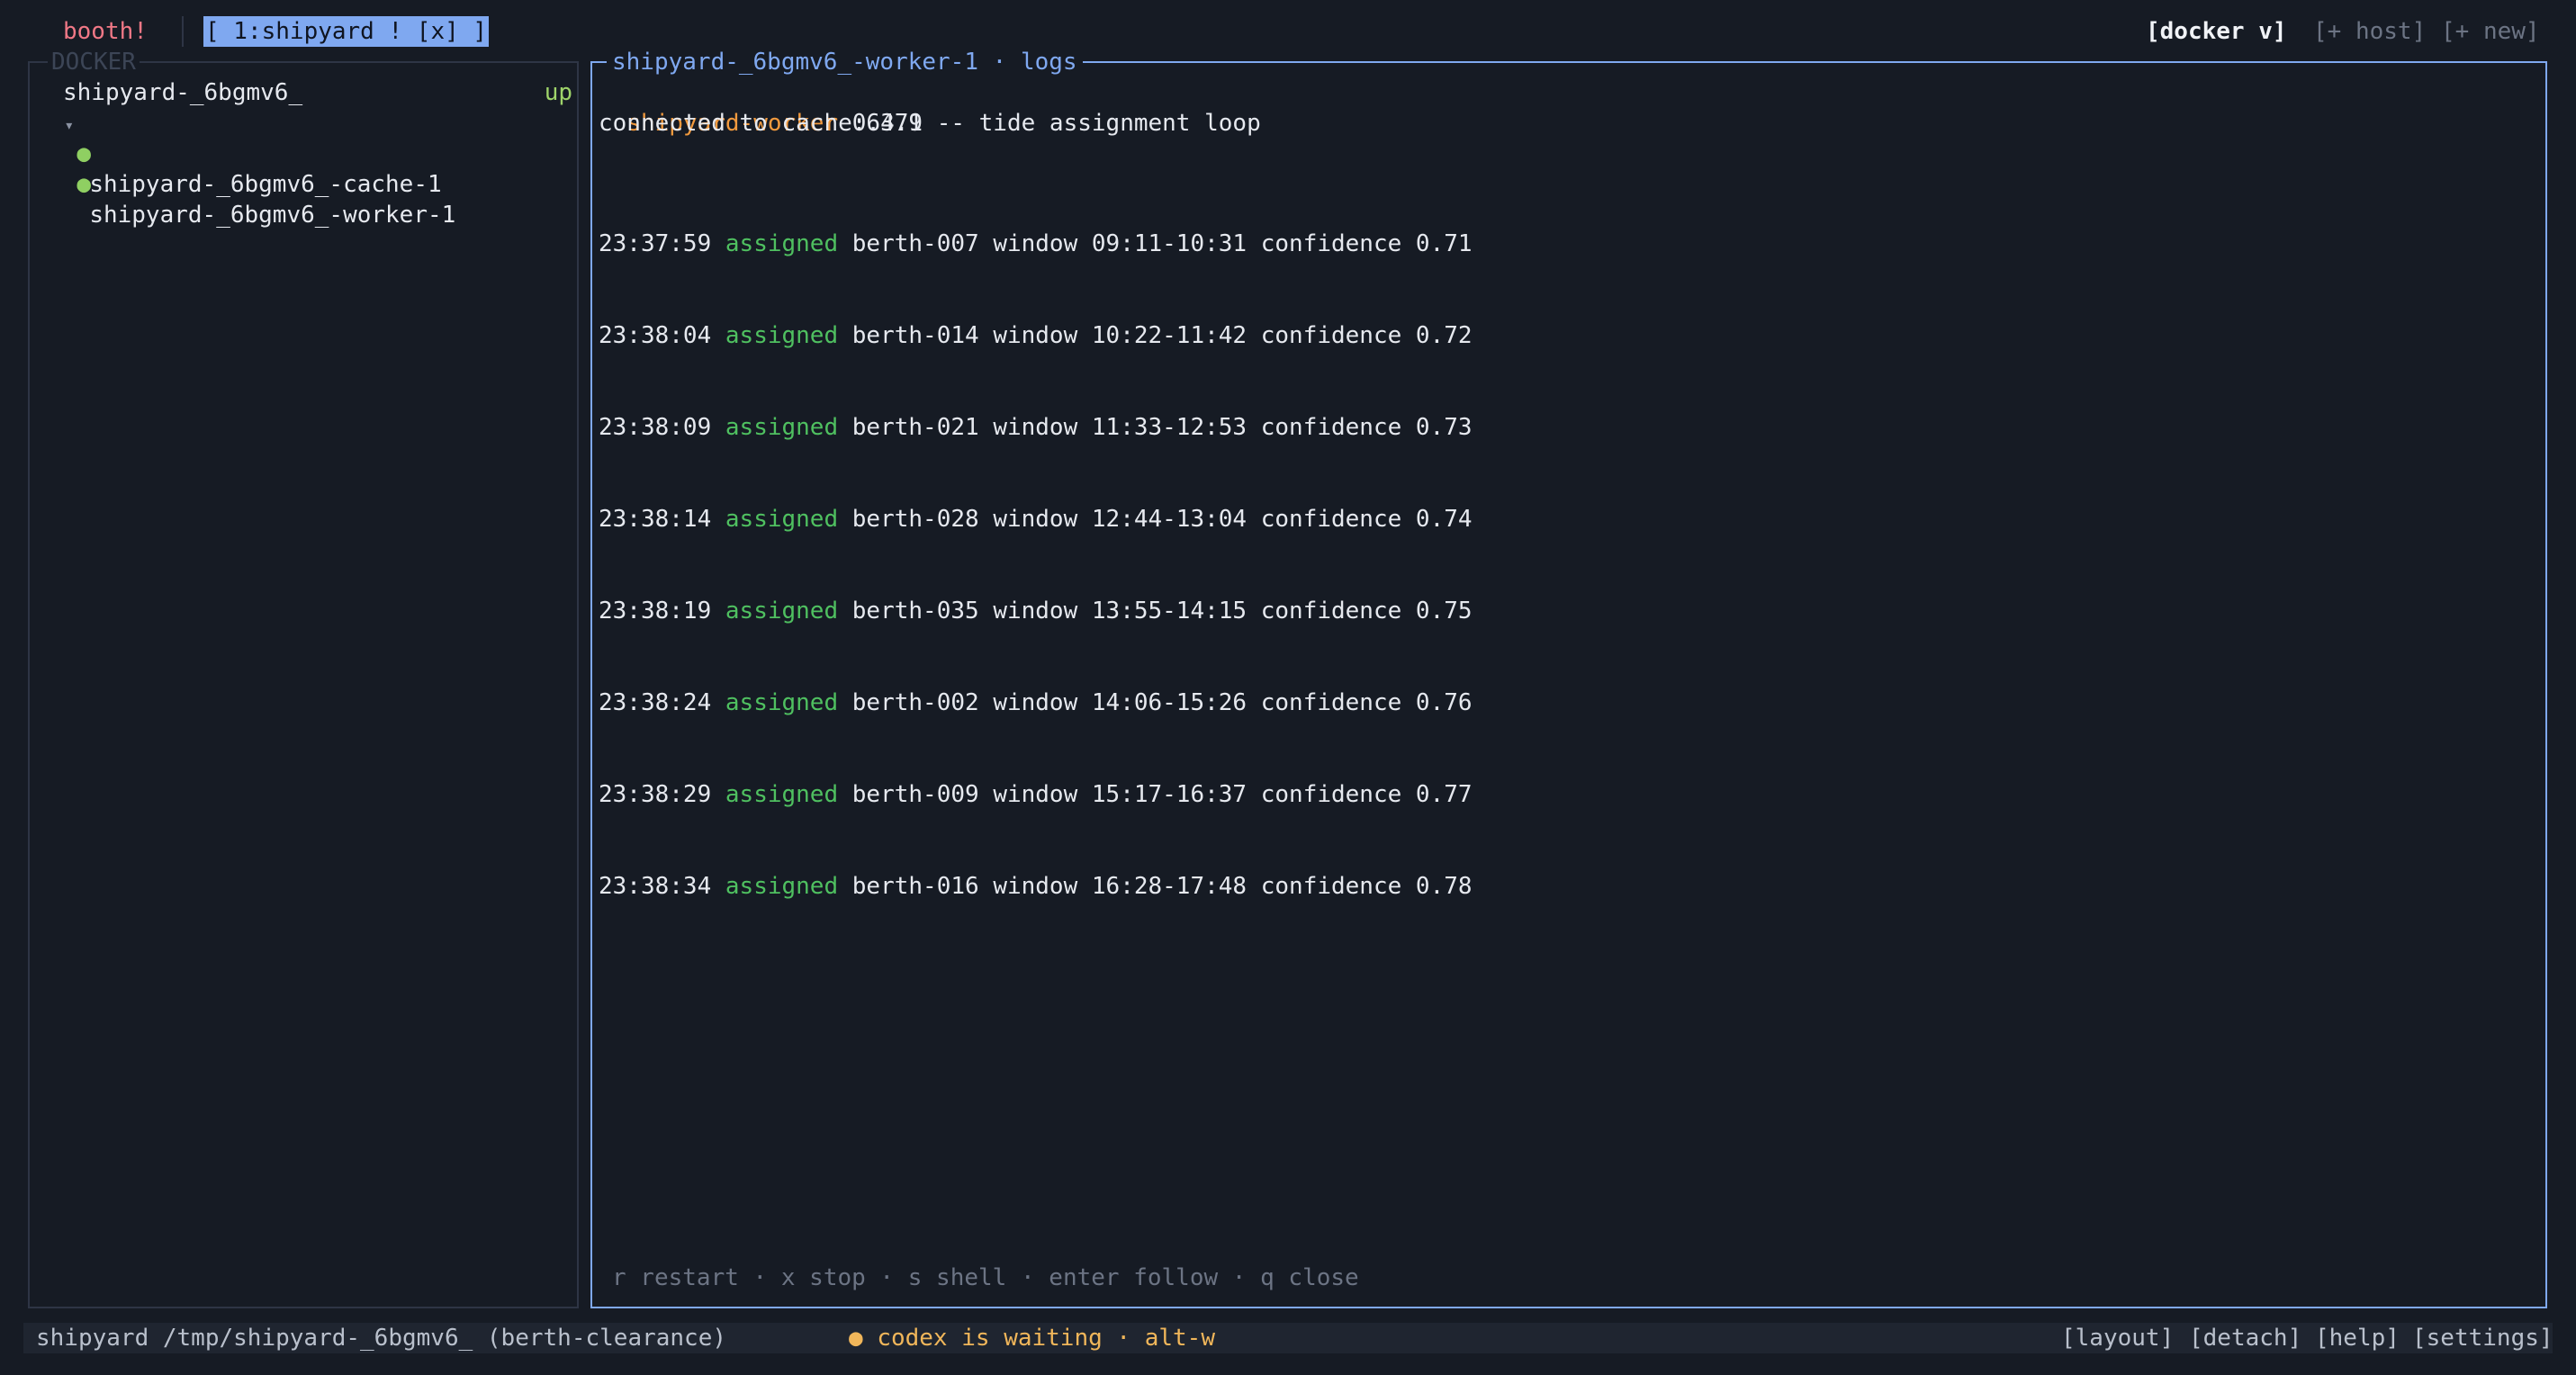 This screenshot has height=1375, width=2576. I want to click on log-time: 23:38:19, so click(655, 611).